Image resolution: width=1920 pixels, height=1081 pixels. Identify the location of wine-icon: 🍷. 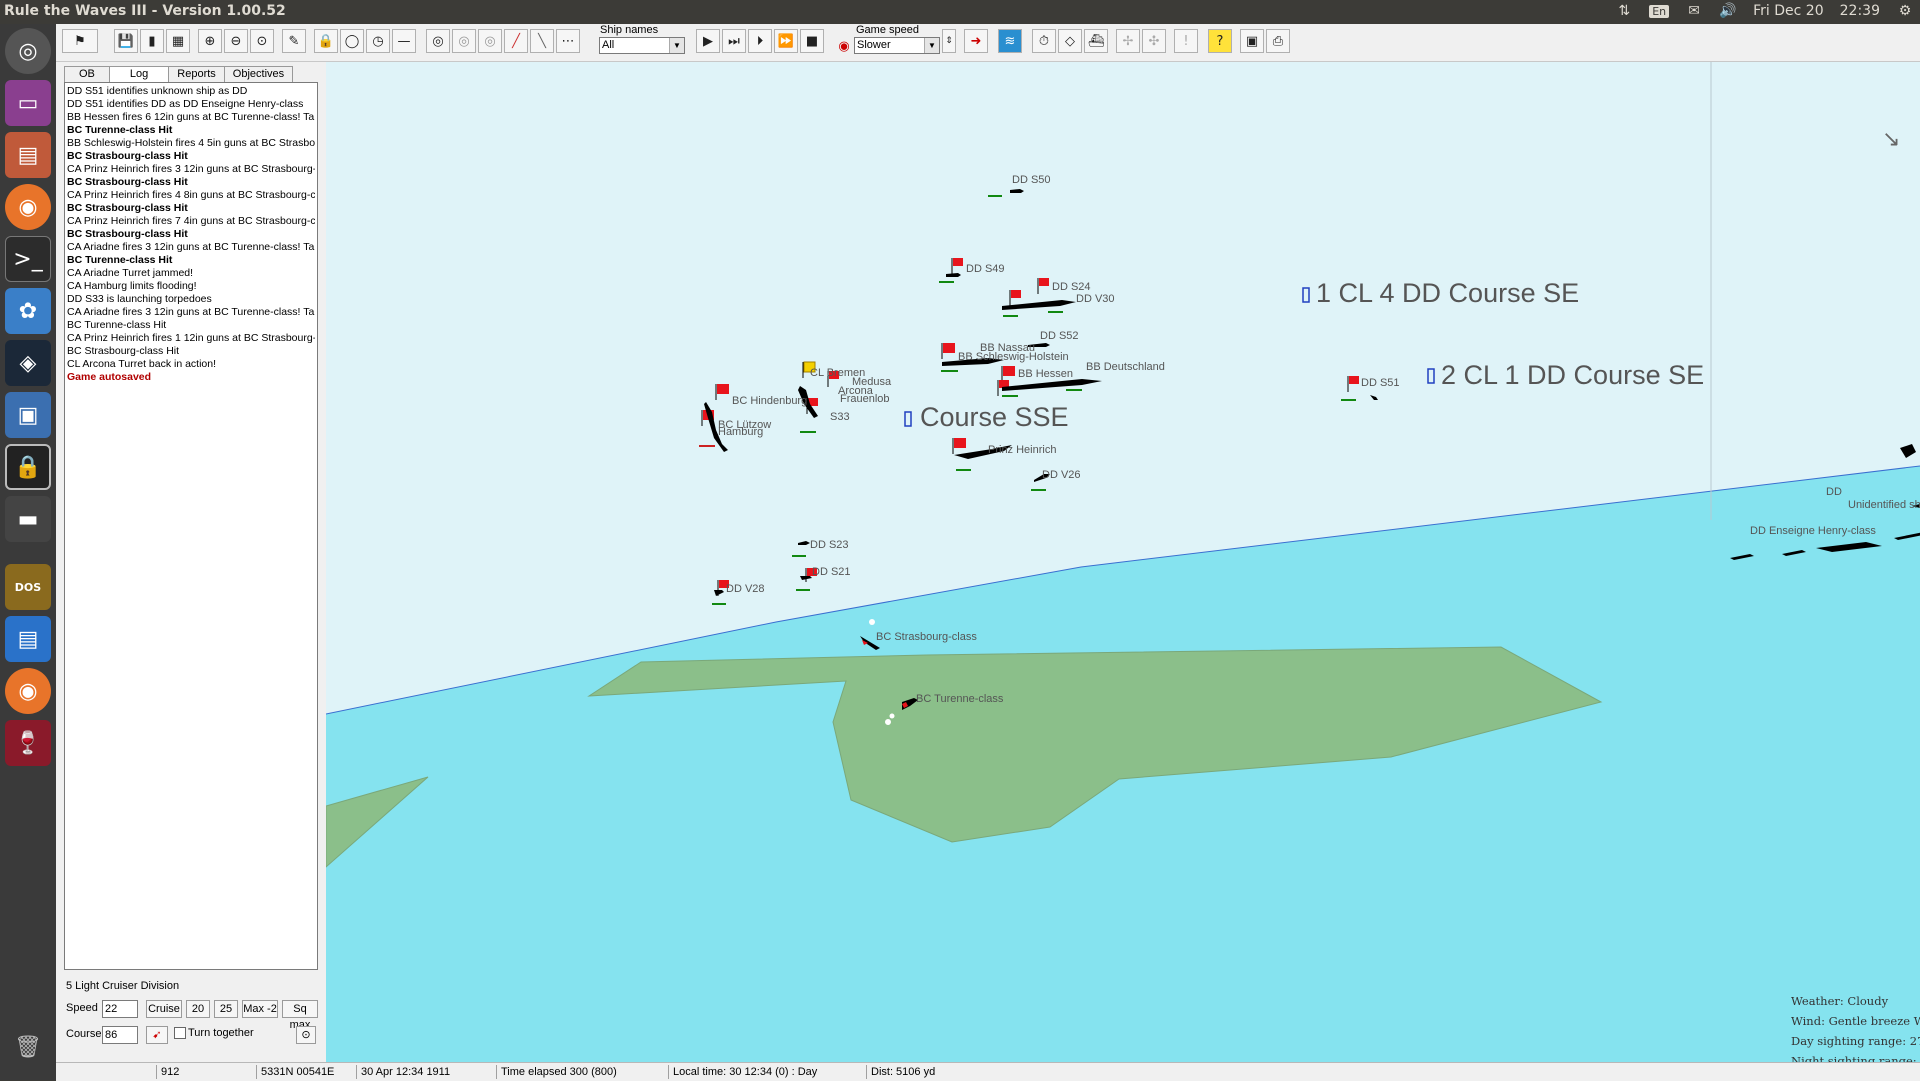
(28, 743).